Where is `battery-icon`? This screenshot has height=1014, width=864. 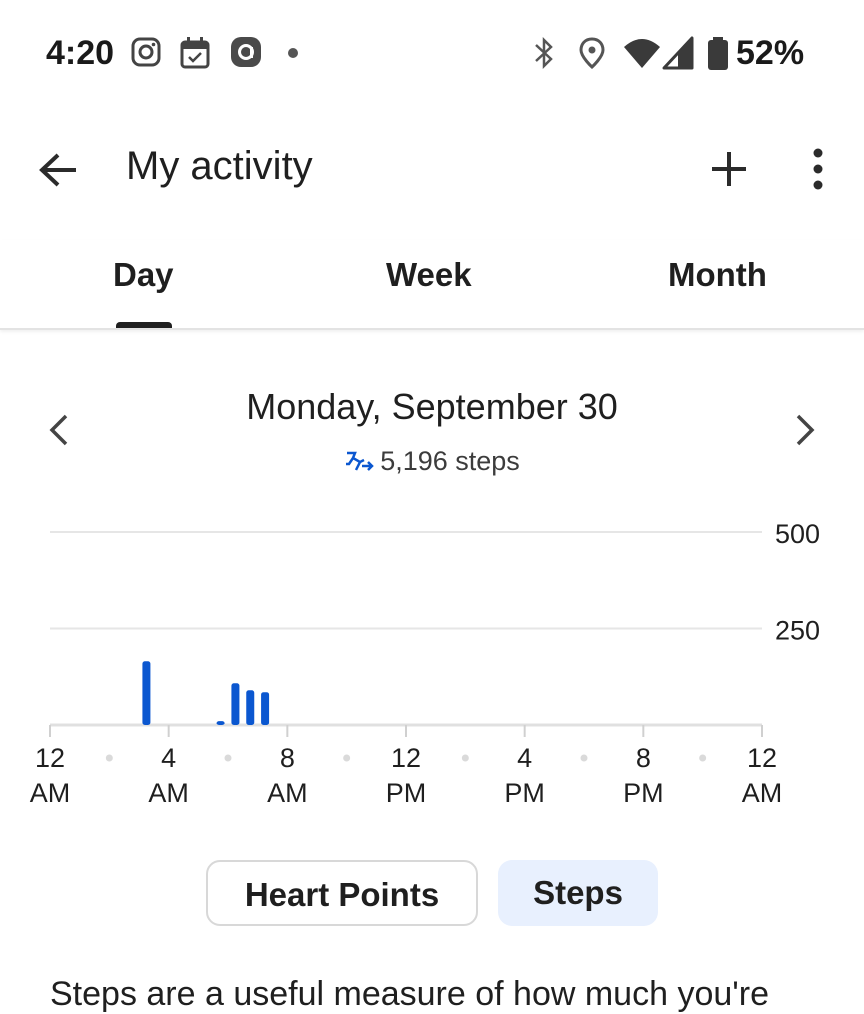 battery-icon is located at coordinates (718, 56).